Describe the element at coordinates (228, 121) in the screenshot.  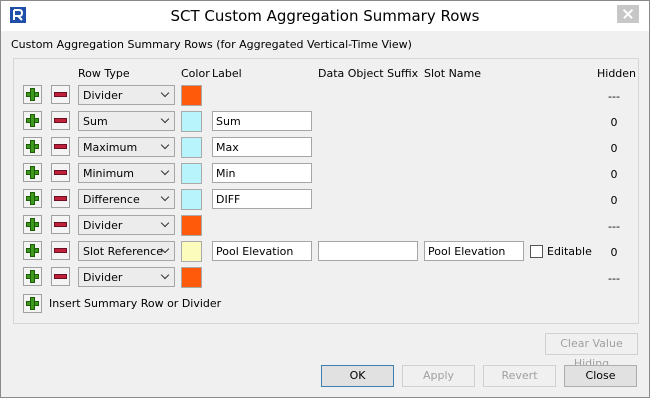
I see `label-value: Sum` at that location.